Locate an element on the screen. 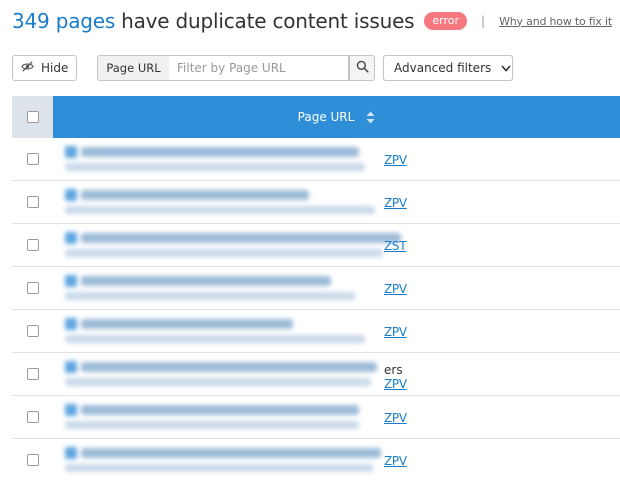 Image resolution: width=620 pixels, height=481 pixels. select-all-cell is located at coordinates (32, 117).